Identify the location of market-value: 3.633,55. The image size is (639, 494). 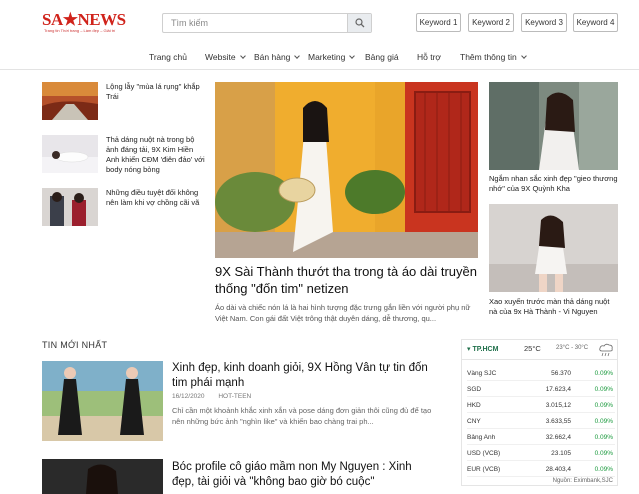
(558, 421).